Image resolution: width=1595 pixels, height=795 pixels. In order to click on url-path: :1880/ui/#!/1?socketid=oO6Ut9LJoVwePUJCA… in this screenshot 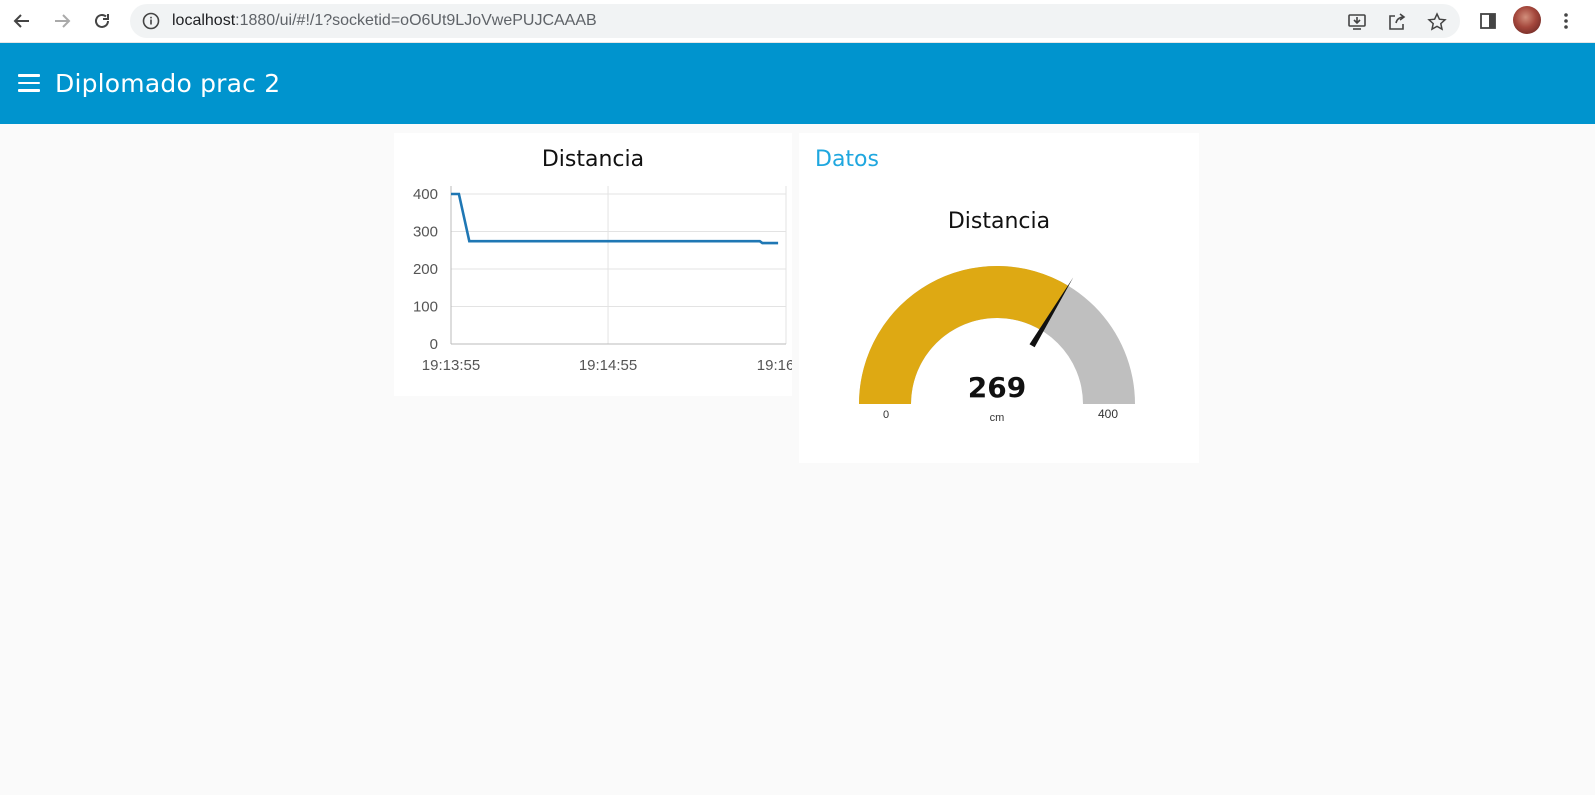, I will do `click(416, 20)`.